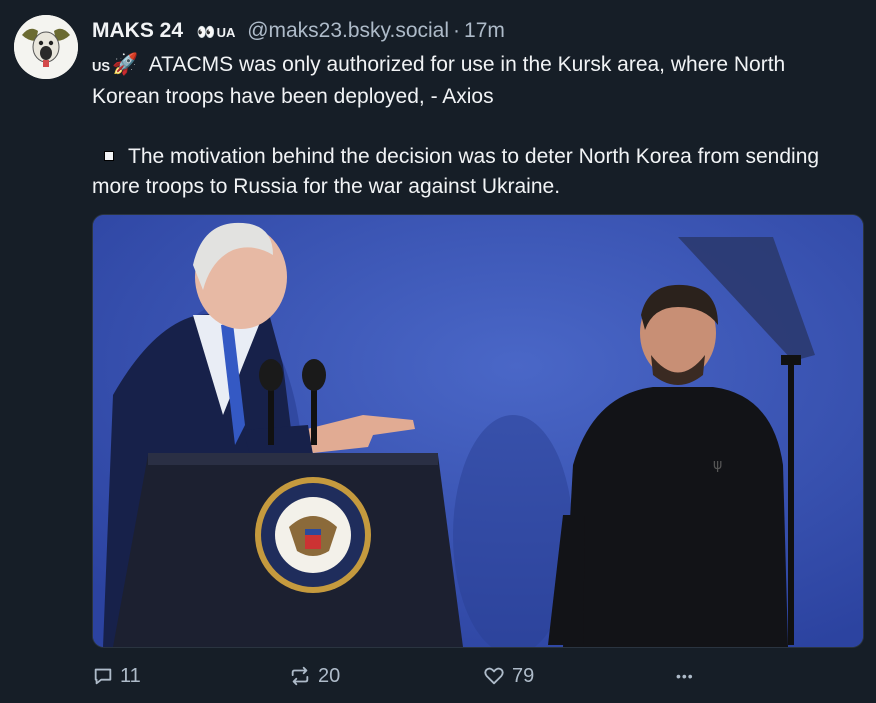 This screenshot has height=703, width=876. I want to click on post-actions: 11 20 79 •••, so click(477, 676).